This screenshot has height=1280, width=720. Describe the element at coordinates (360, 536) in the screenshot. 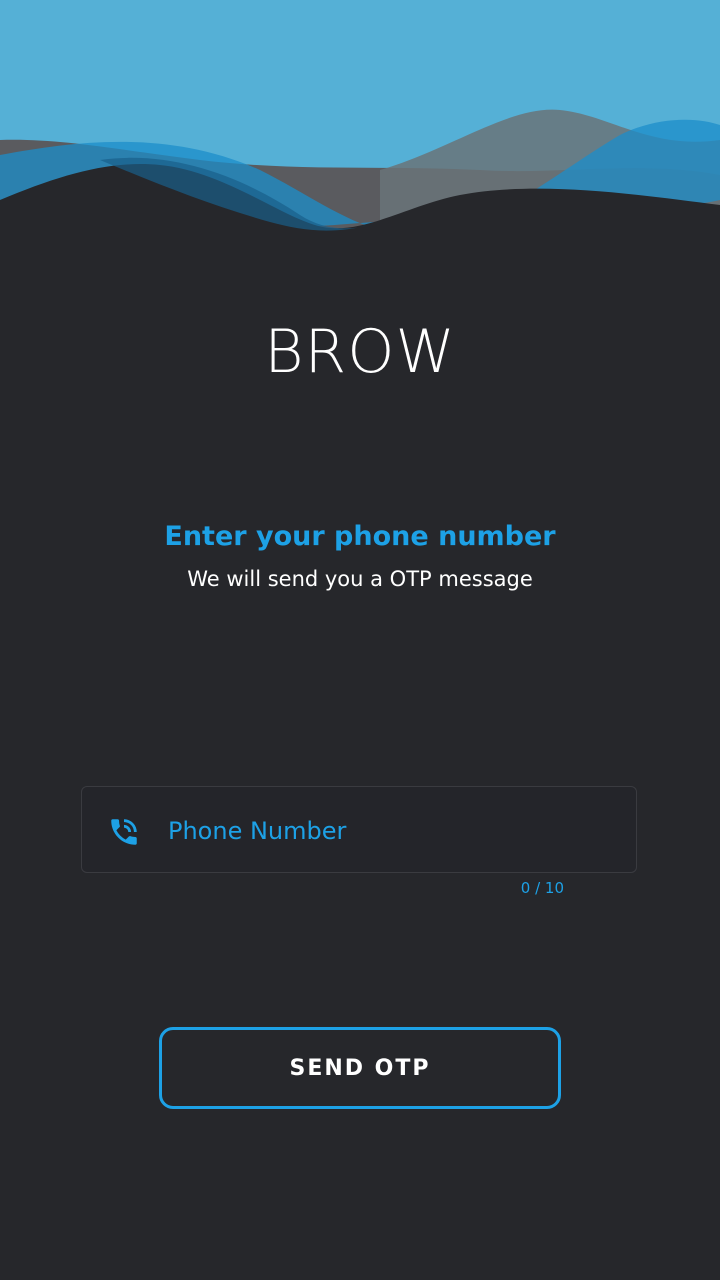

I see `prompt-heading: Enter your phone number` at that location.